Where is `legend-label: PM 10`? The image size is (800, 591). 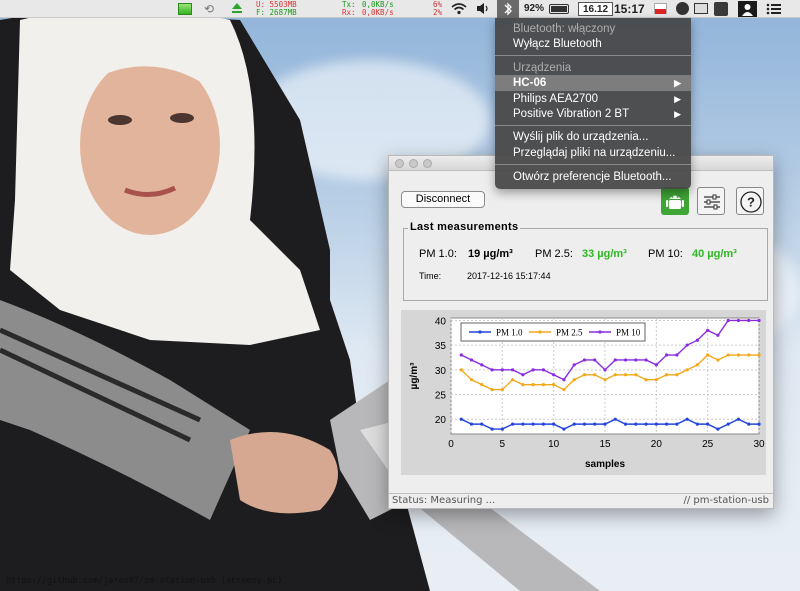 legend-label: PM 10 is located at coordinates (628, 333).